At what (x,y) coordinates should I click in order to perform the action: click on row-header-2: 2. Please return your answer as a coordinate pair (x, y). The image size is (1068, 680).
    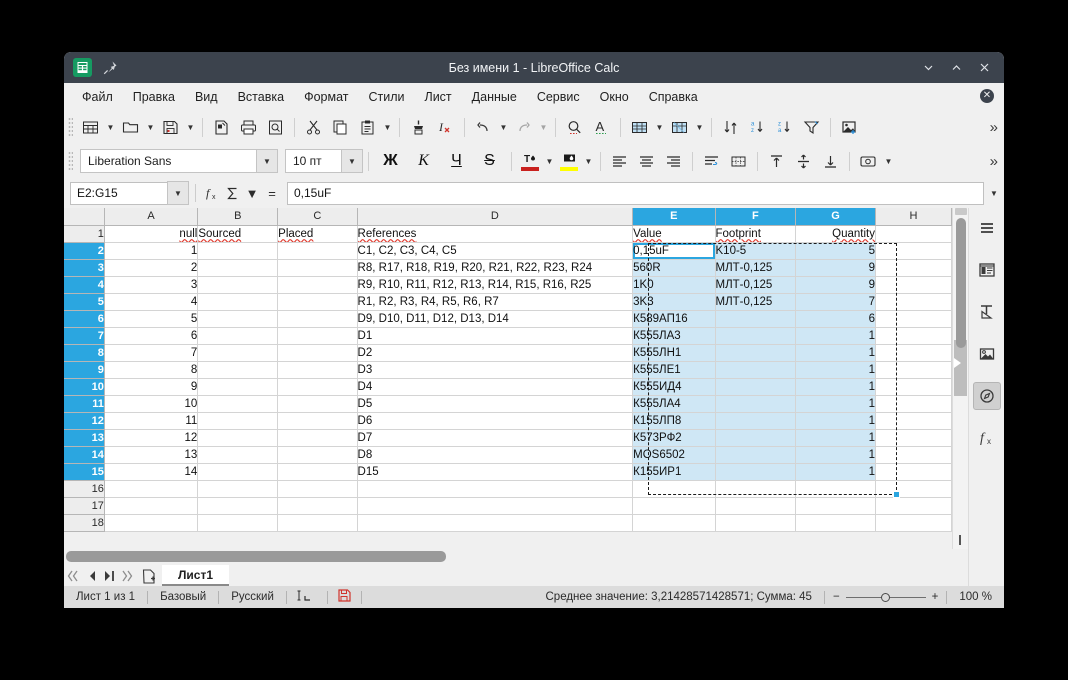
    Looking at the image, I should click on (84, 251).